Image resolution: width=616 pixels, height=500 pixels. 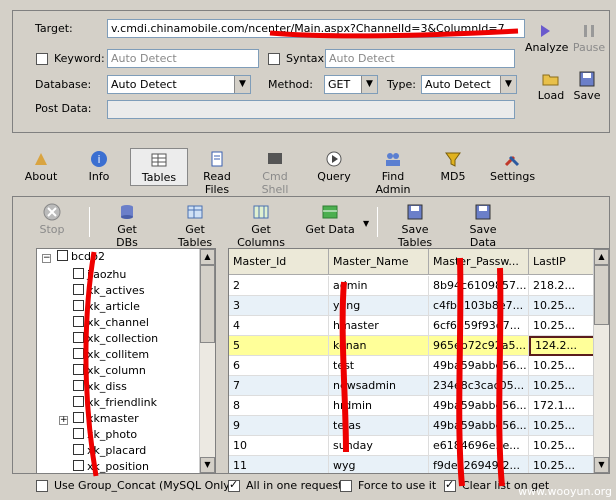 I want to click on table-cell: admin, so click(x=379, y=286).